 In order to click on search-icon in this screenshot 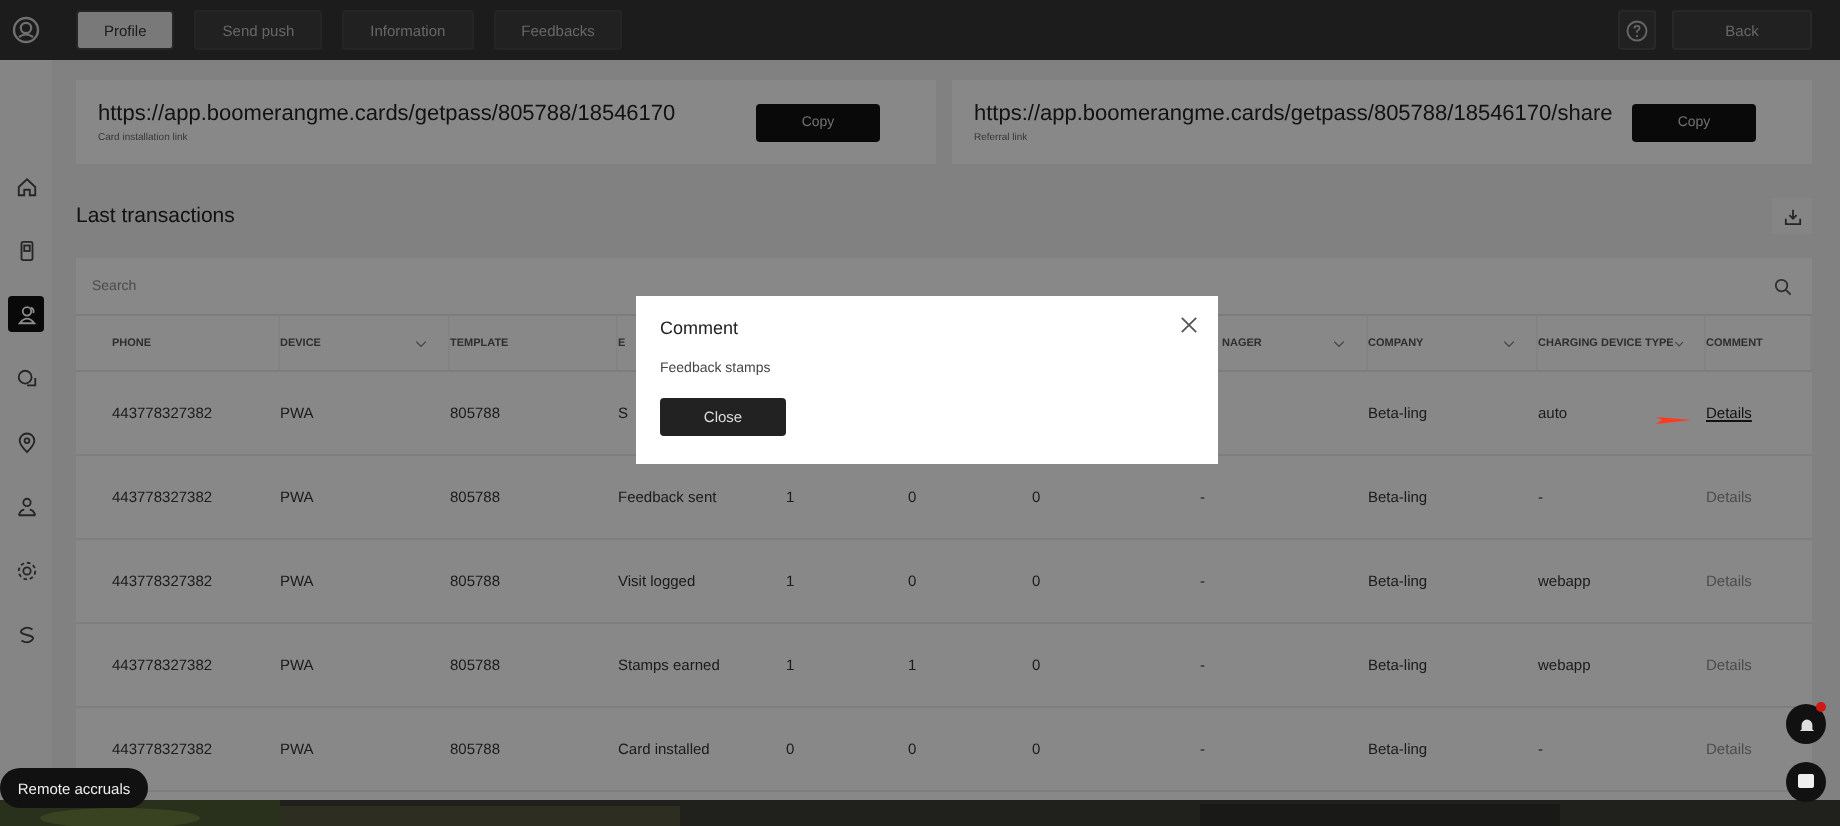, I will do `click(1783, 286)`.